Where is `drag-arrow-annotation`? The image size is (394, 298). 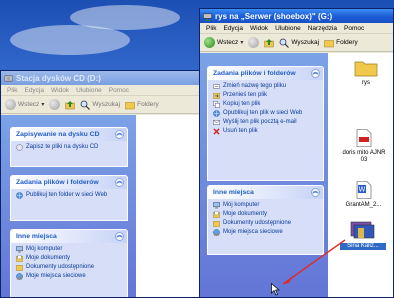 drag-arrow-annotation is located at coordinates (314, 262).